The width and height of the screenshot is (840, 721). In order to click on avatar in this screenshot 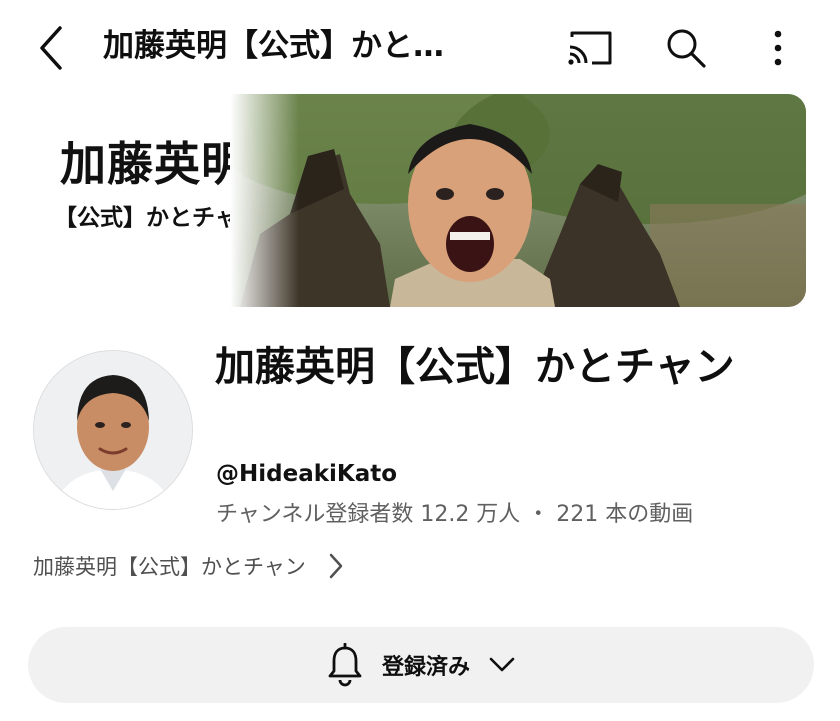, I will do `click(113, 430)`.